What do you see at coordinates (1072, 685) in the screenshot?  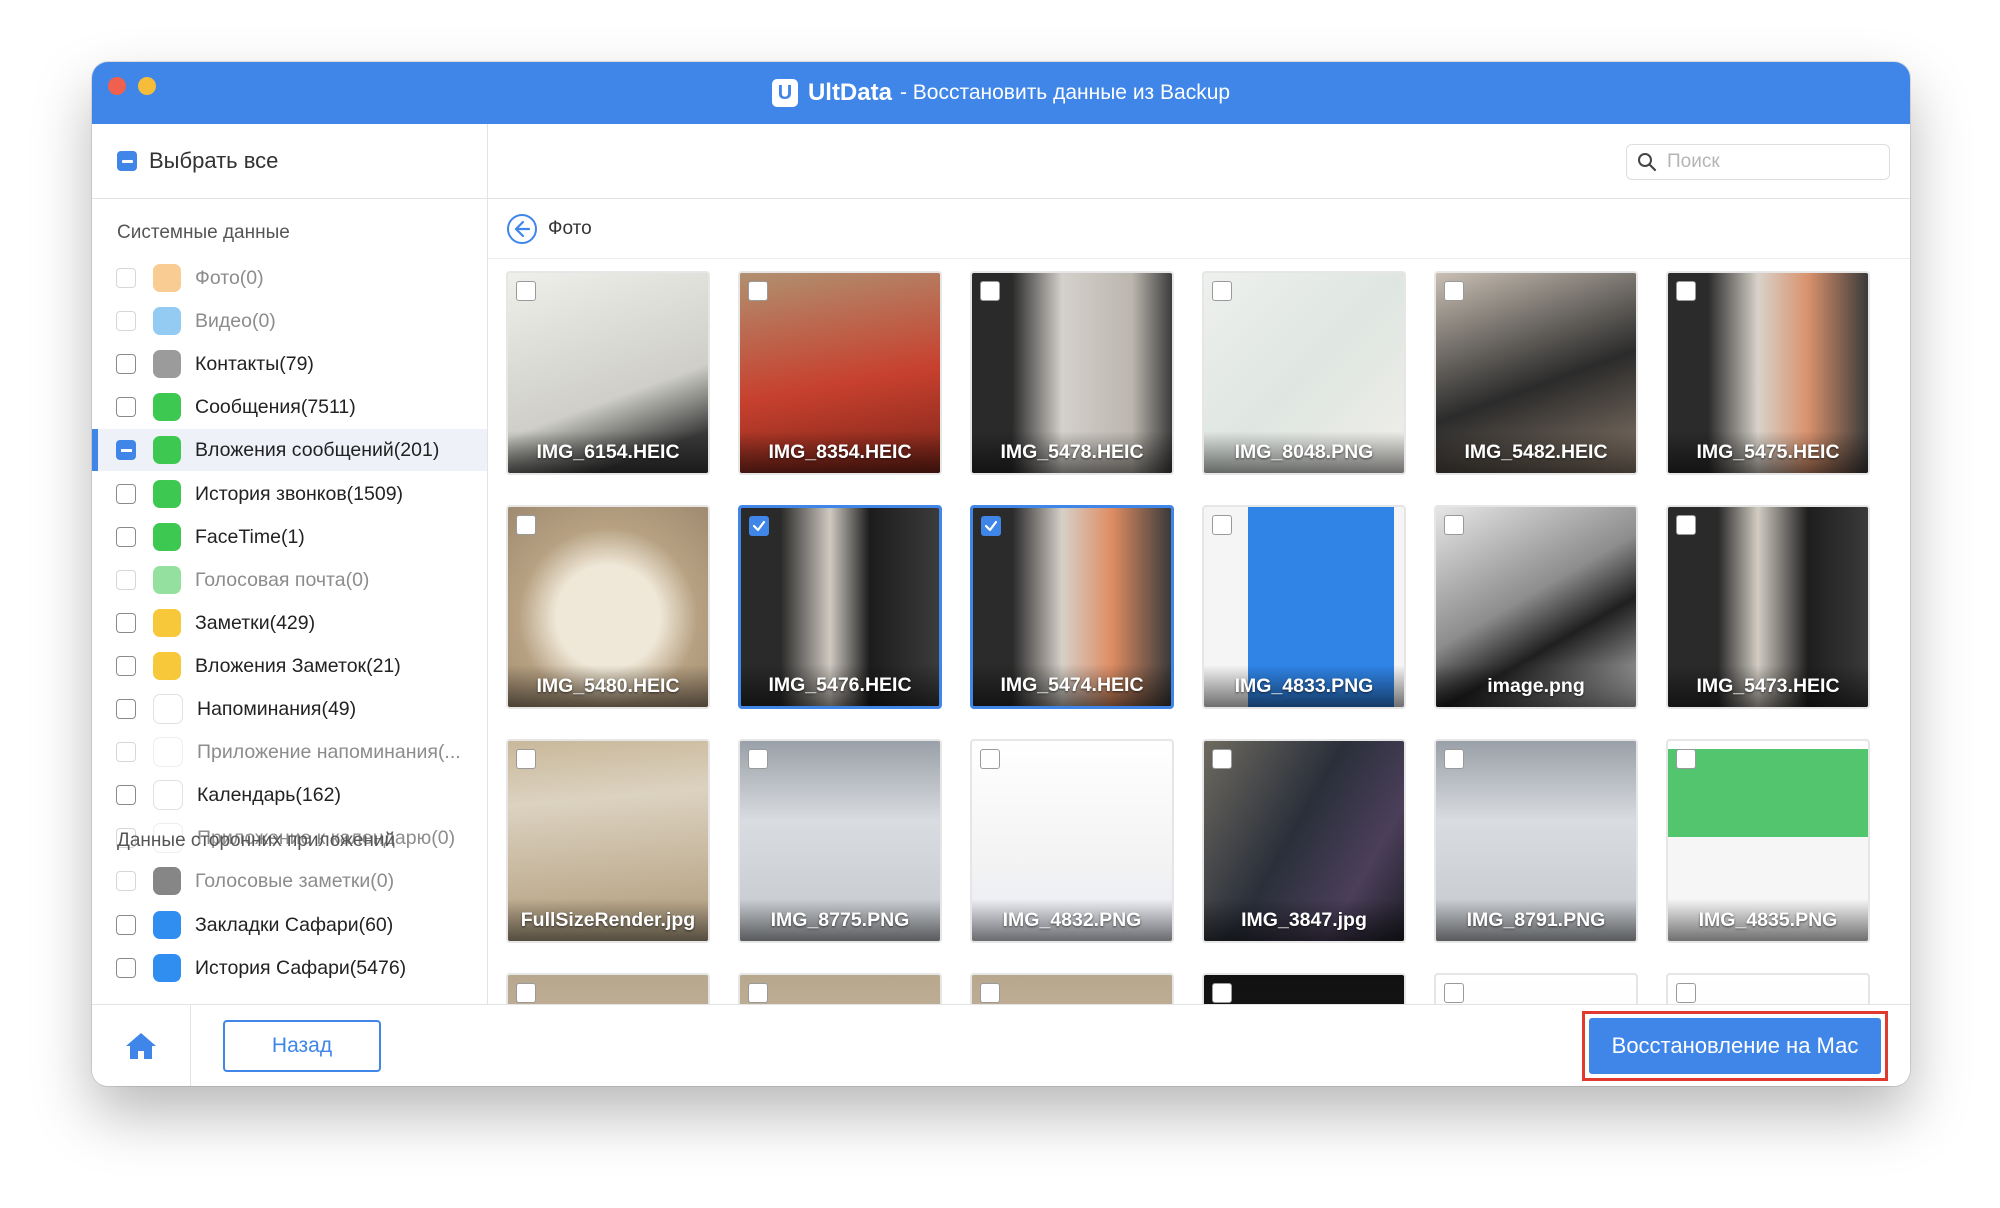 I see `photo-filename: IMG_5474.HEIC` at bounding box center [1072, 685].